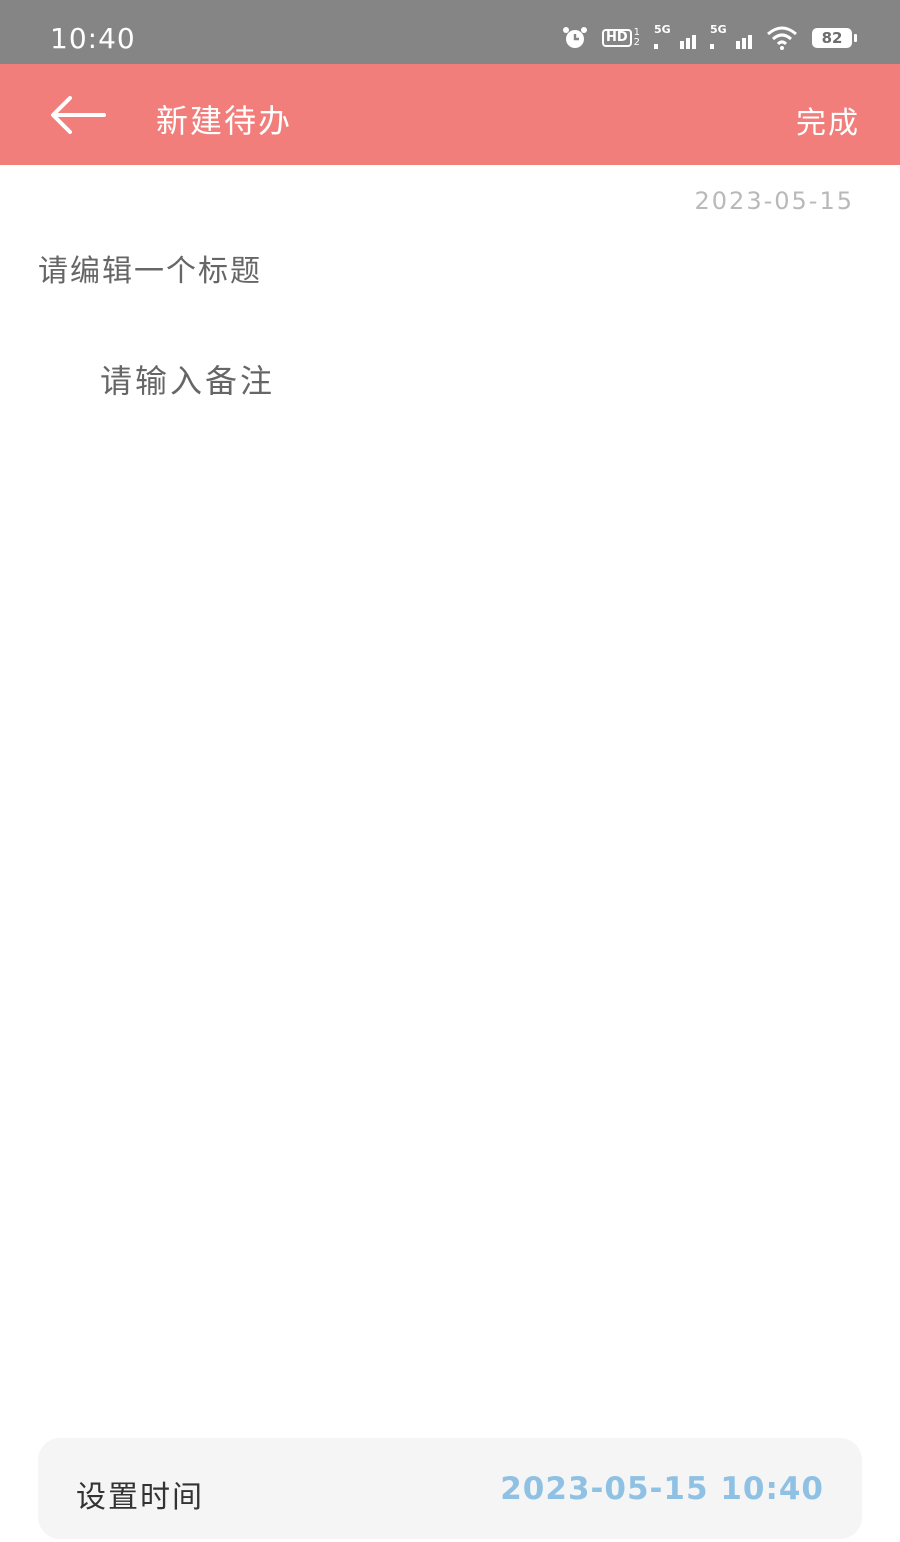  Describe the element at coordinates (93, 38) in the screenshot. I see `status-time: 10:40` at that location.